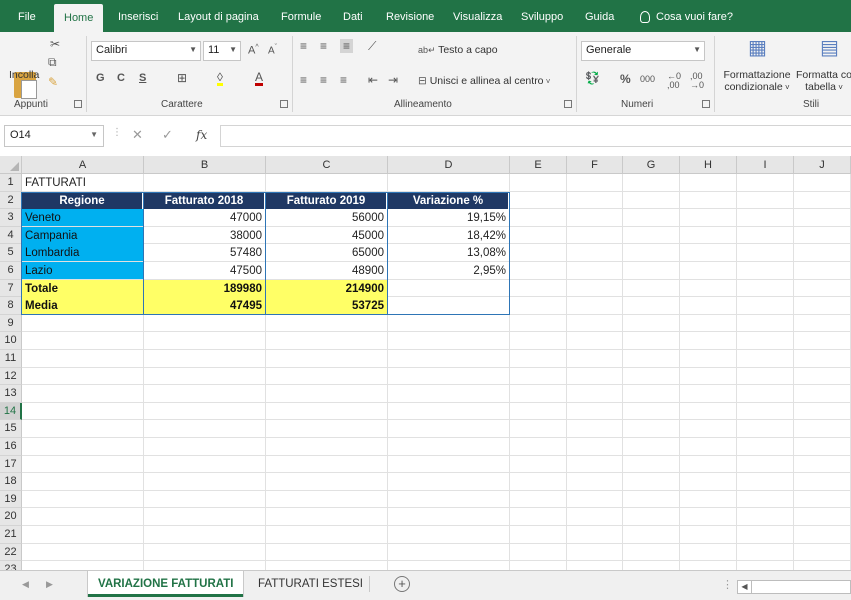 This screenshot has height=600, width=851. I want to click on insert-function-icon: fx, so click(201, 135).